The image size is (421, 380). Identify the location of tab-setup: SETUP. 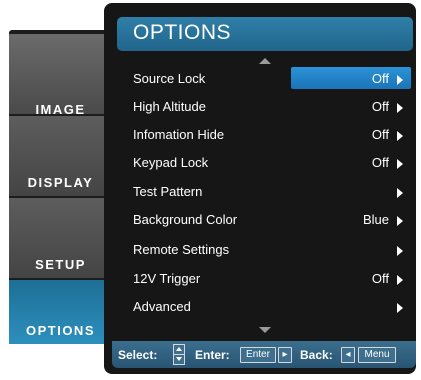
(60, 238).